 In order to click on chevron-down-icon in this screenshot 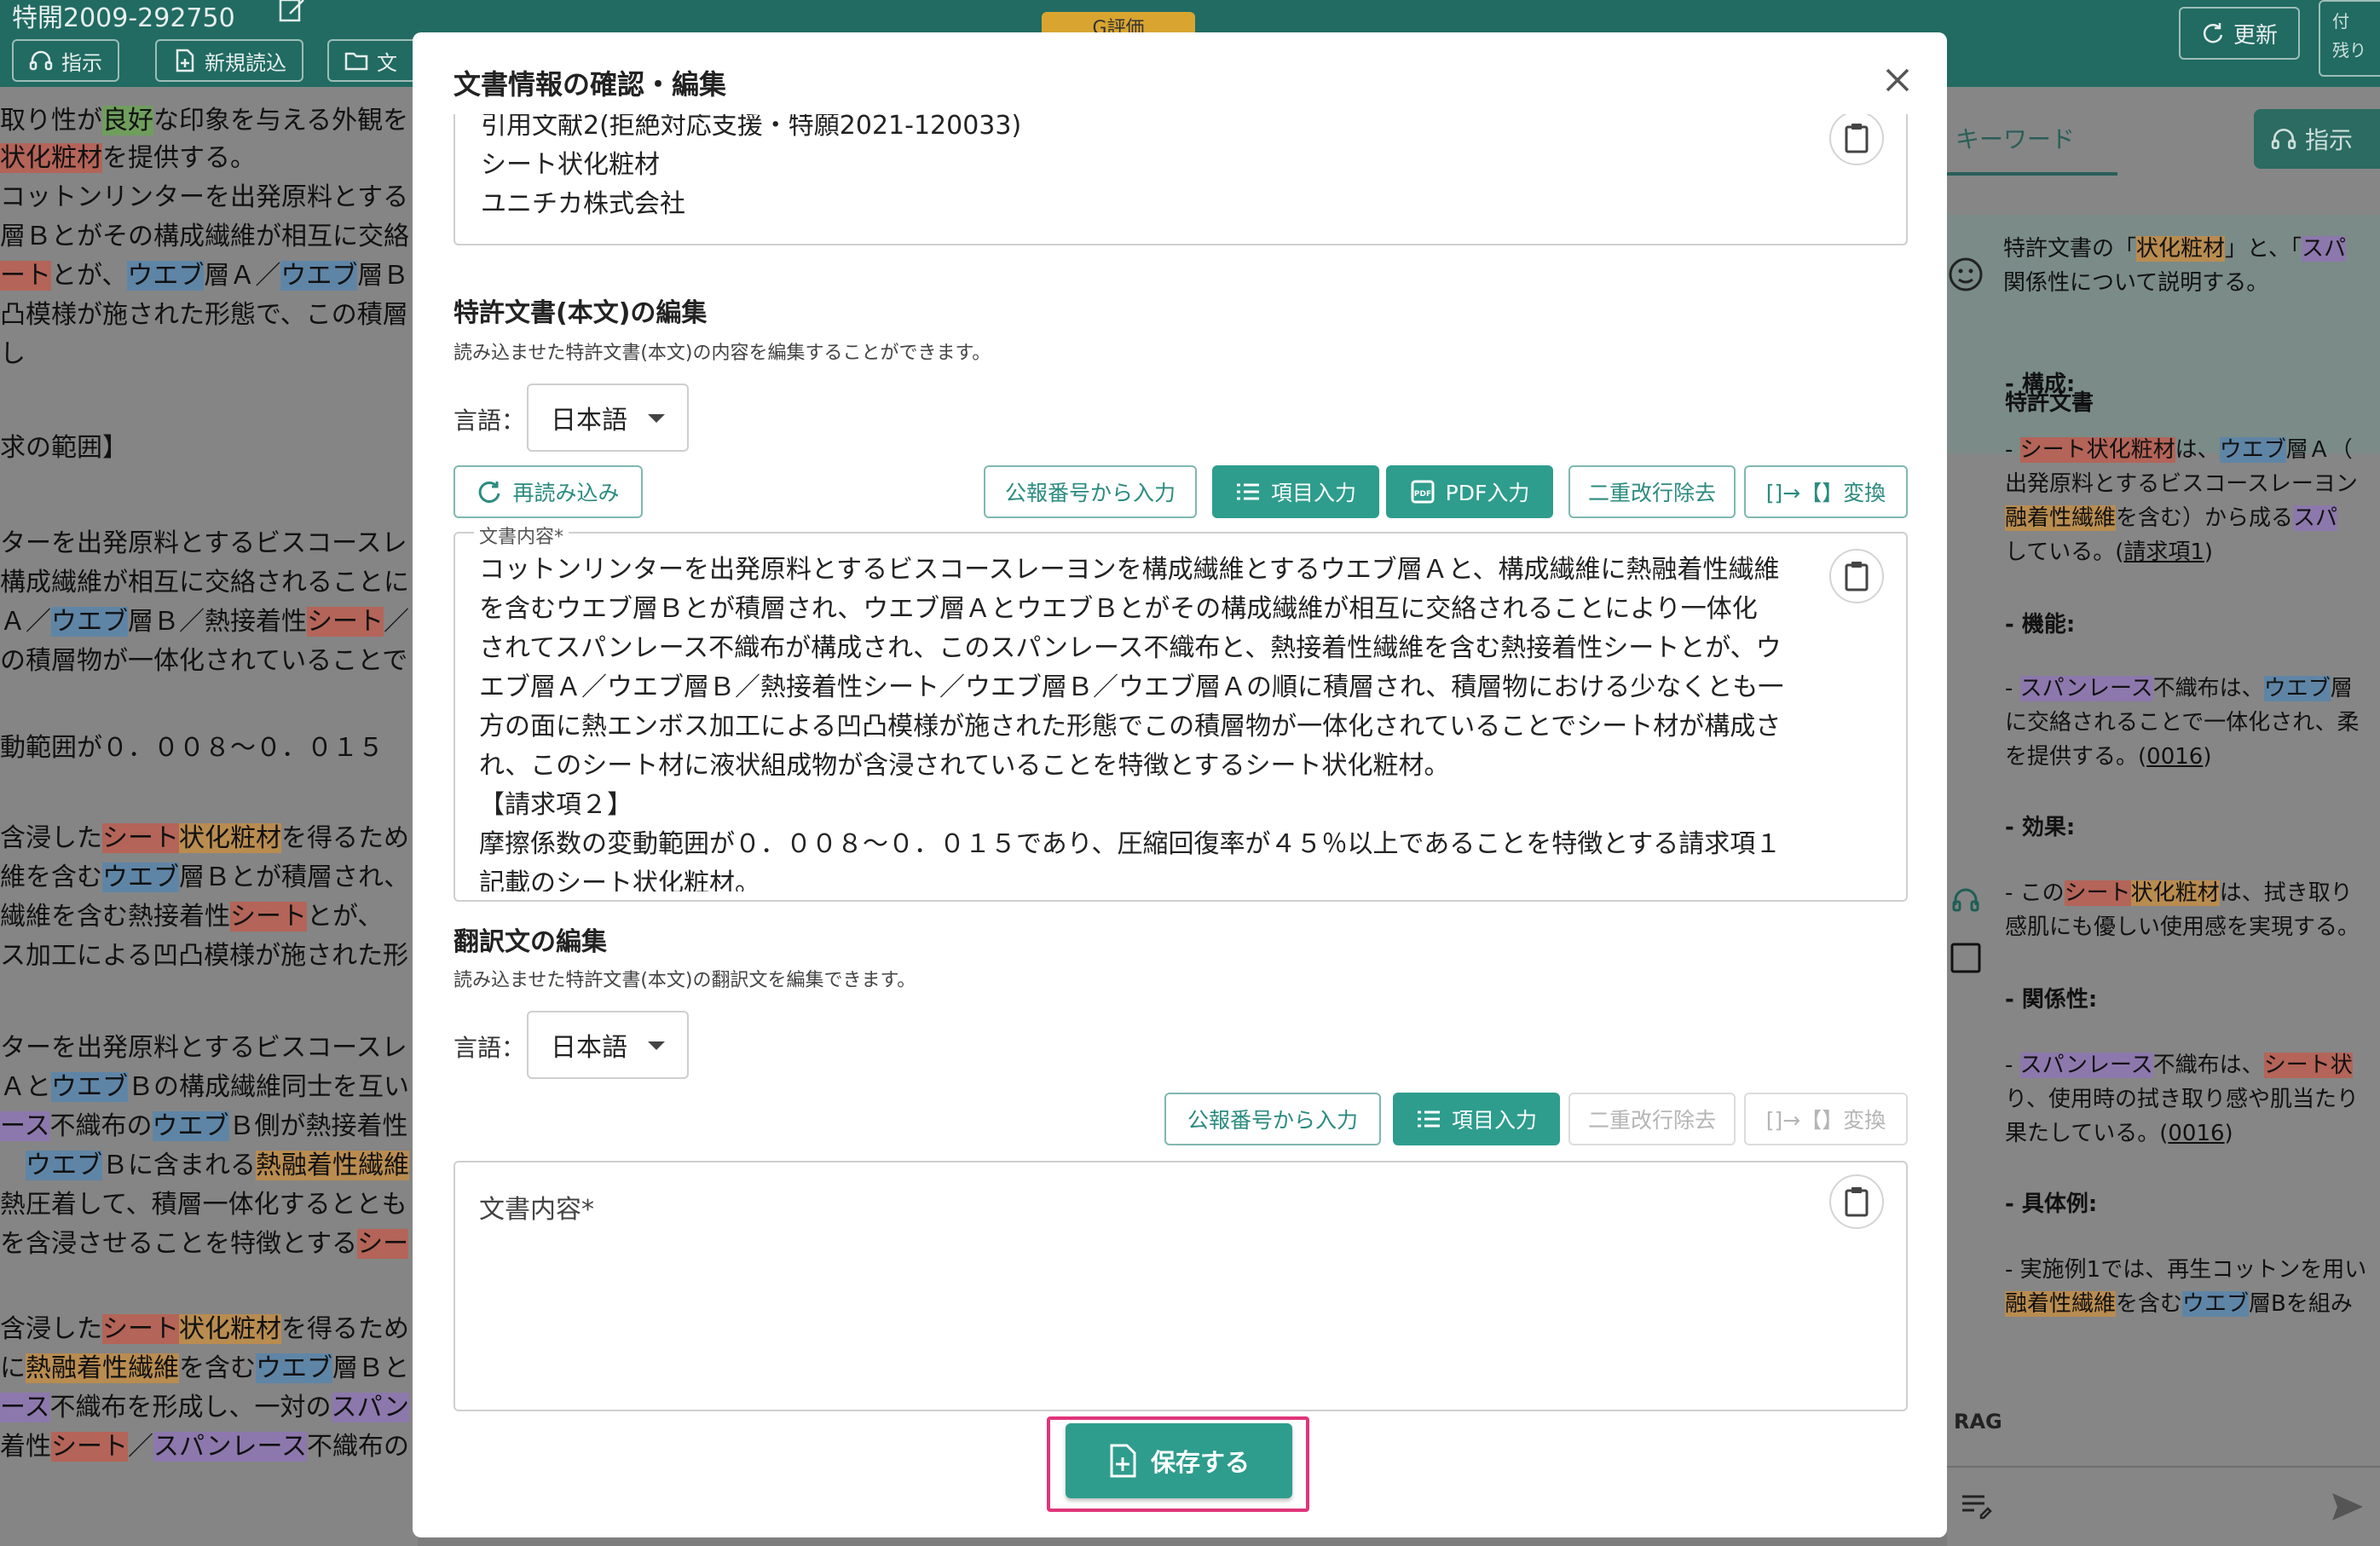, I will do `click(656, 418)`.